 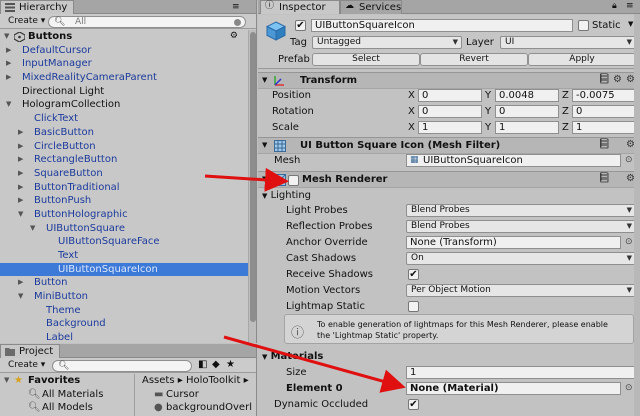 I want to click on arrow-to-mesh-renderer, so click(x=246, y=179).